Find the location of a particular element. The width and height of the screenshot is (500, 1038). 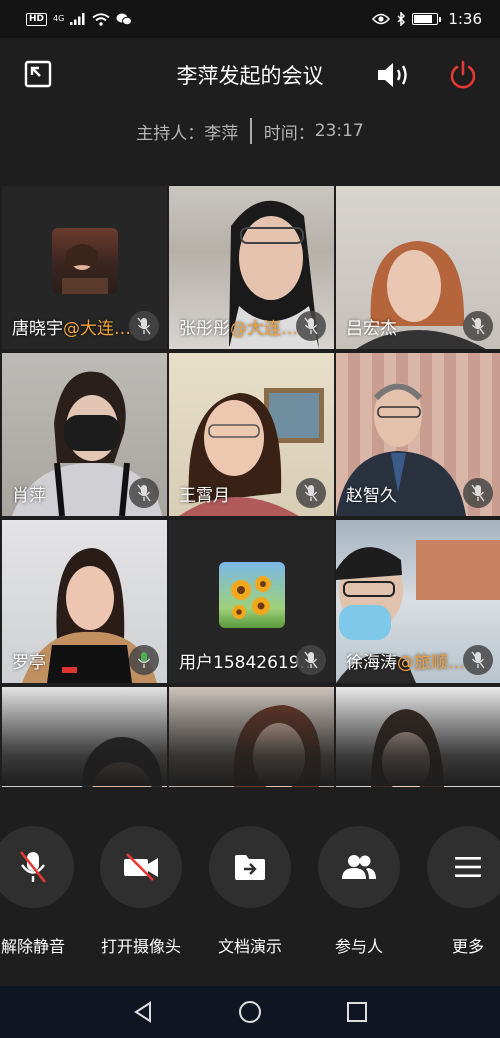

wifi-icon is located at coordinates (101, 19).